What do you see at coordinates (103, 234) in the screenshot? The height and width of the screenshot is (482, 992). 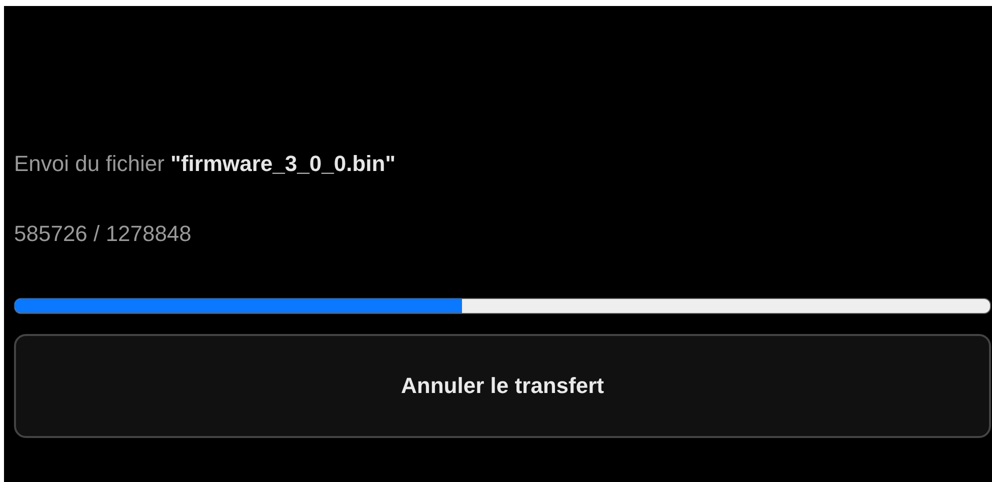 I see `byte-count-text: 585726 / 1278848` at bounding box center [103, 234].